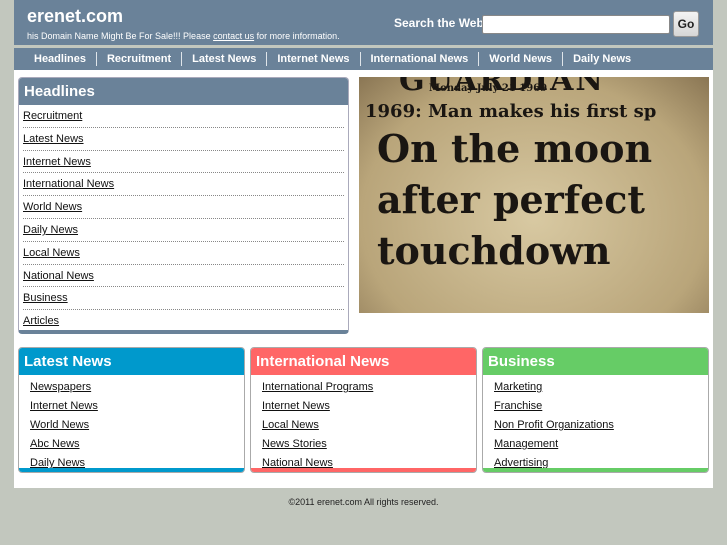 This screenshot has width=727, height=545. Describe the element at coordinates (138, 59) in the screenshot. I see `nav-recruitment: Recruitment` at that location.